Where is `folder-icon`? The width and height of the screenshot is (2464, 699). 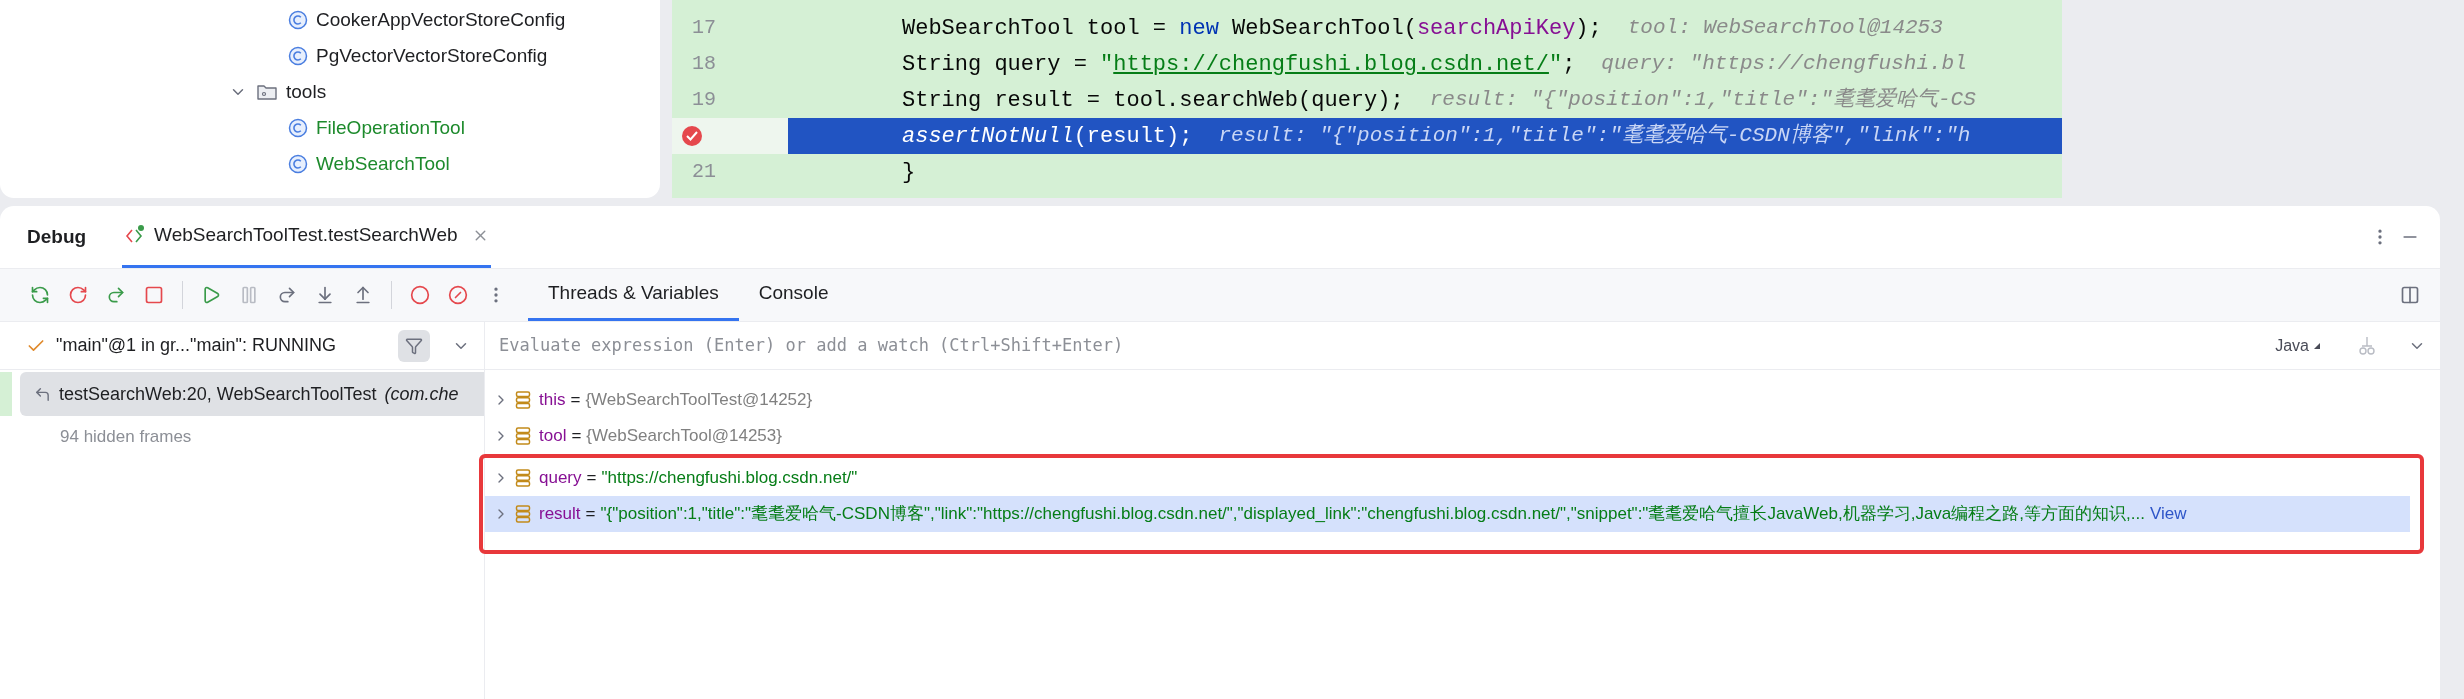
folder-icon is located at coordinates (267, 92).